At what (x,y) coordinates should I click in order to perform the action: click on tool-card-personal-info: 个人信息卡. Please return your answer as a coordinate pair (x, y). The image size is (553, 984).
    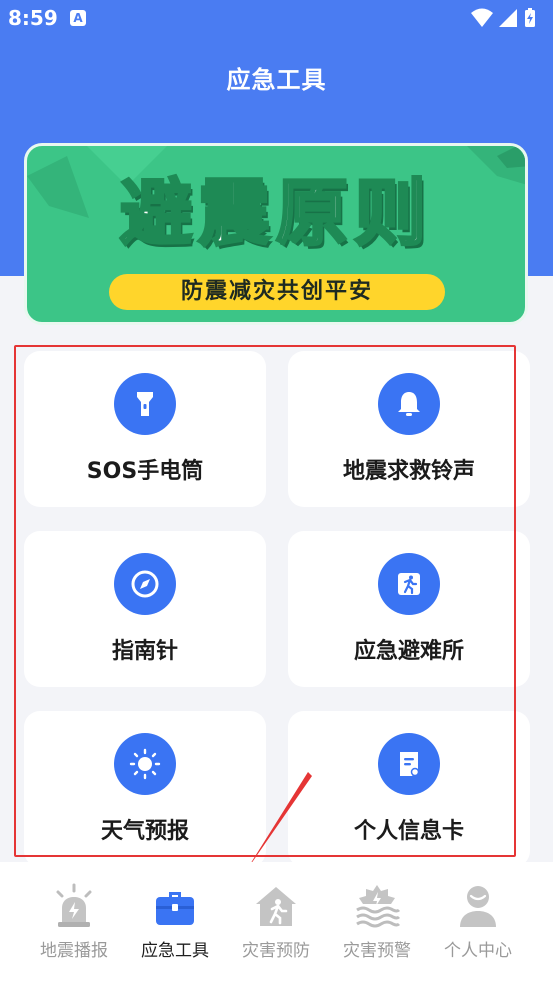
    Looking at the image, I should click on (409, 789).